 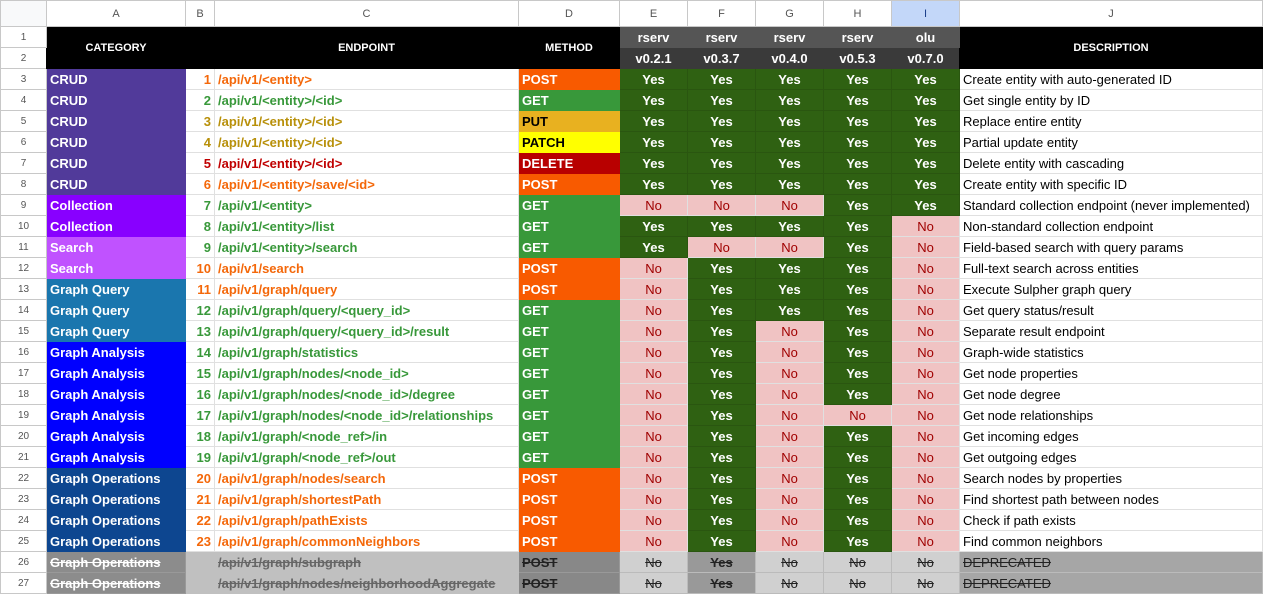 What do you see at coordinates (200, 247) in the screenshot?
I see `endpoint-number-cell: 9` at bounding box center [200, 247].